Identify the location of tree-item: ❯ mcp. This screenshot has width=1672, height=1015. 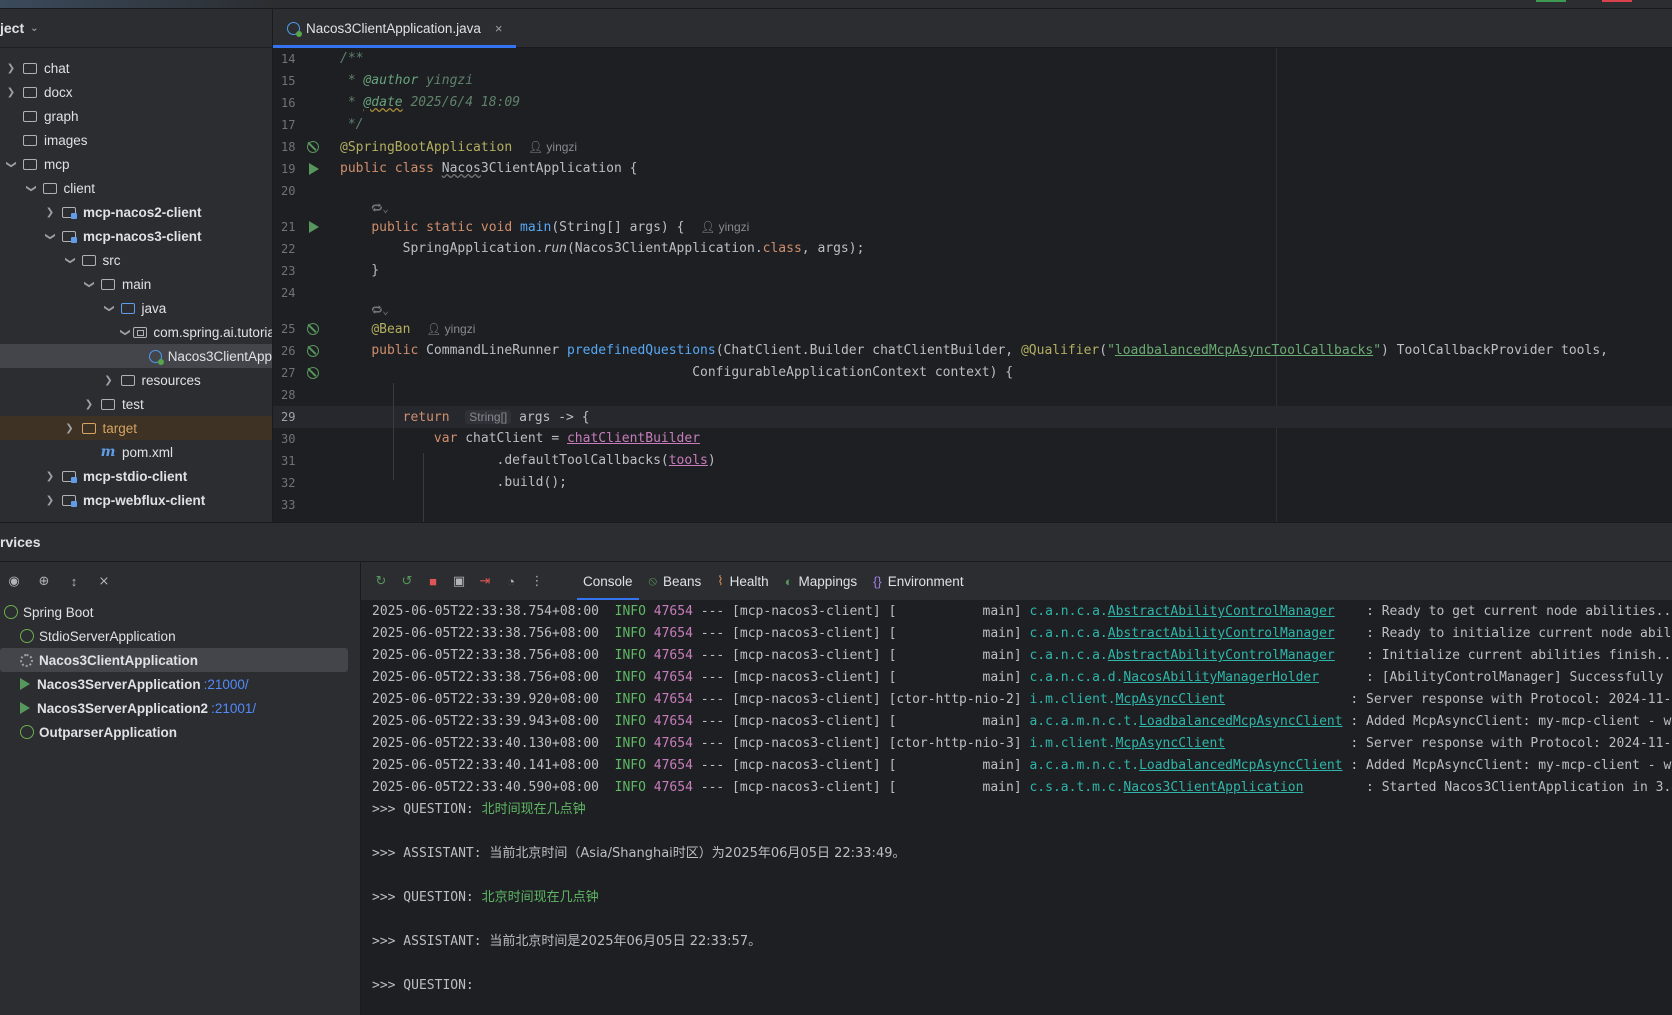
(136, 164).